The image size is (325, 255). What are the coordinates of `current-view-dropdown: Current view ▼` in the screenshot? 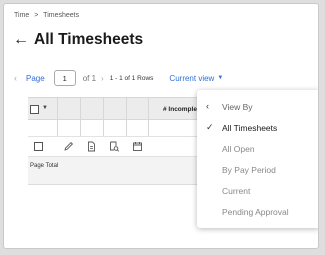 It's located at (196, 78).